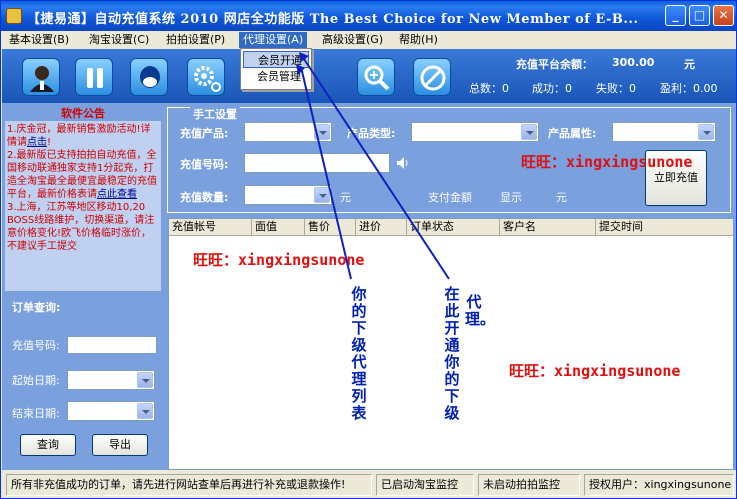  What do you see at coordinates (432, 77) in the screenshot?
I see `ban-icon` at bounding box center [432, 77].